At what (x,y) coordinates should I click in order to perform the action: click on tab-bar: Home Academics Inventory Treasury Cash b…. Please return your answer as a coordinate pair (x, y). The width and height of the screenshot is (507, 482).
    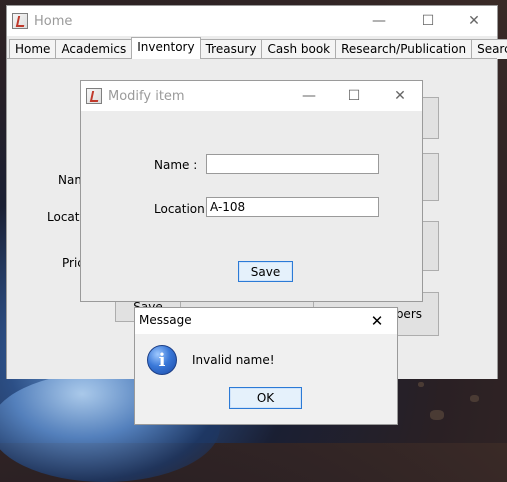
    Looking at the image, I should click on (258, 48).